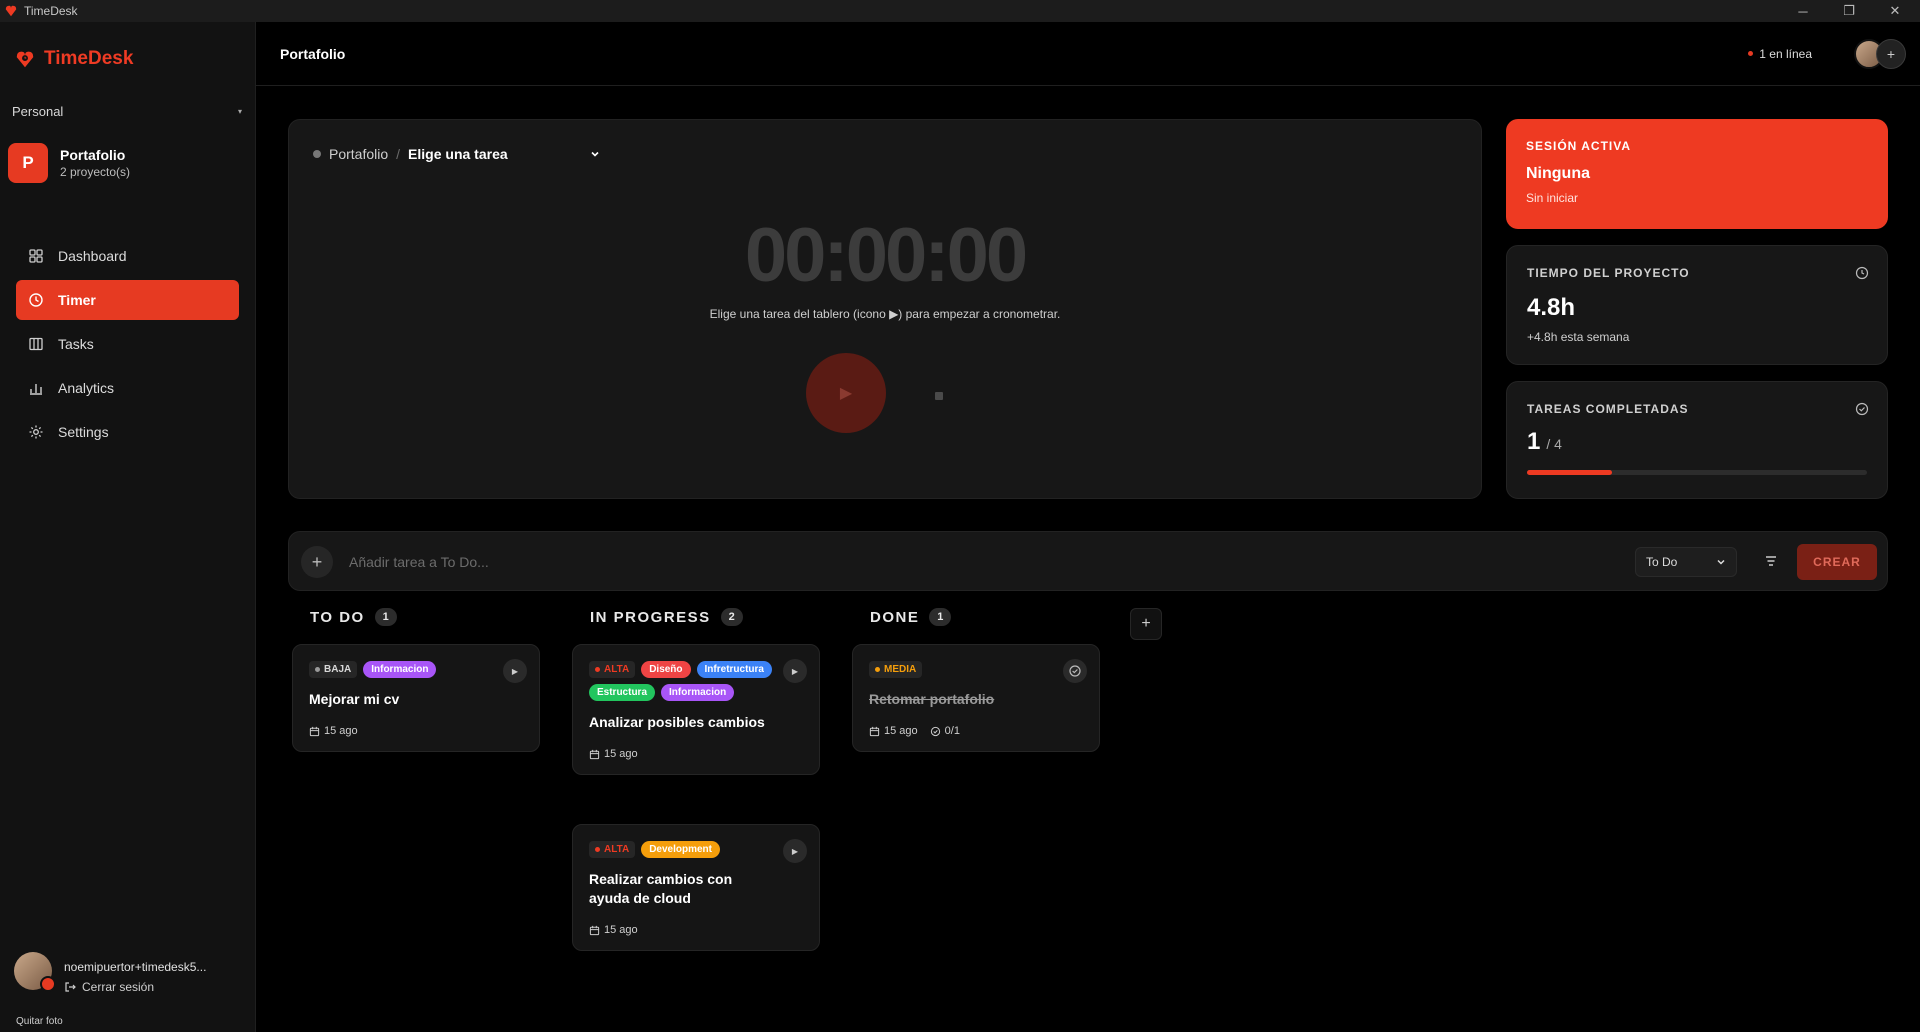  I want to click on sidebar-item-analytics: Analytics, so click(127, 388).